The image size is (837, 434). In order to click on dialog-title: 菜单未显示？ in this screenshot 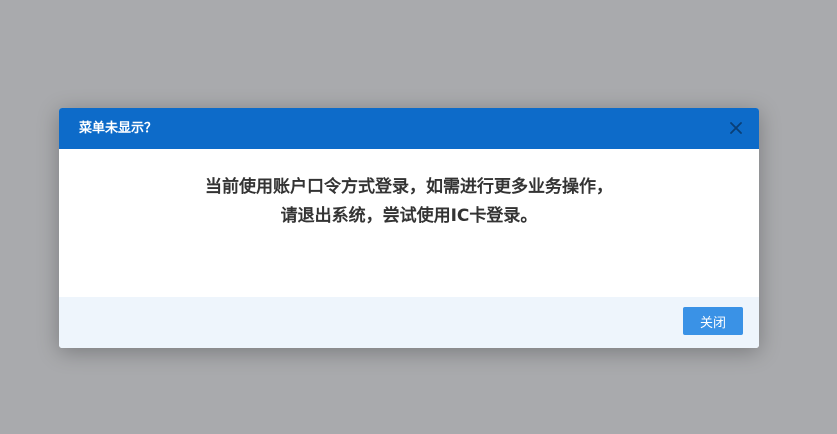, I will do `click(118, 128)`.